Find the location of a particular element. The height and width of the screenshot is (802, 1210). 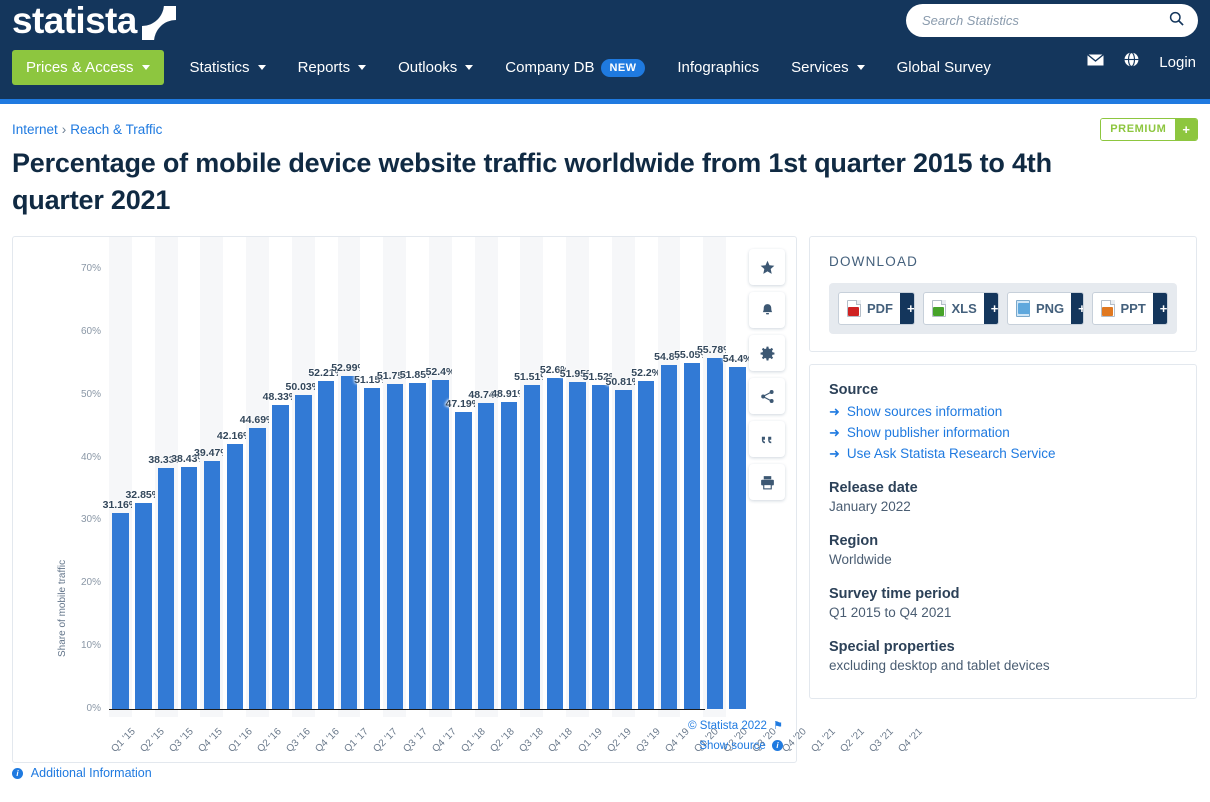

citation-quote-icon is located at coordinates (767, 439).